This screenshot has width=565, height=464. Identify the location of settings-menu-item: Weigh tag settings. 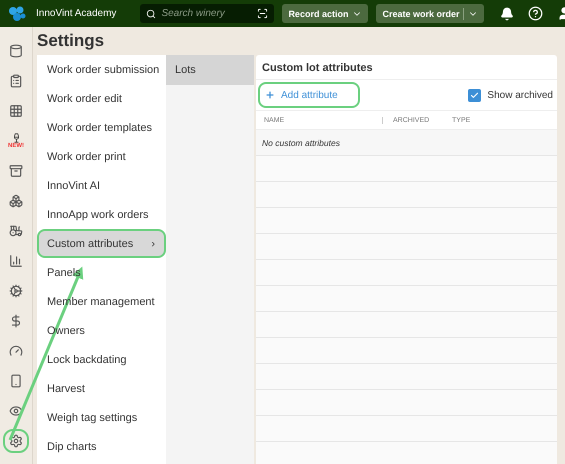
(101, 417).